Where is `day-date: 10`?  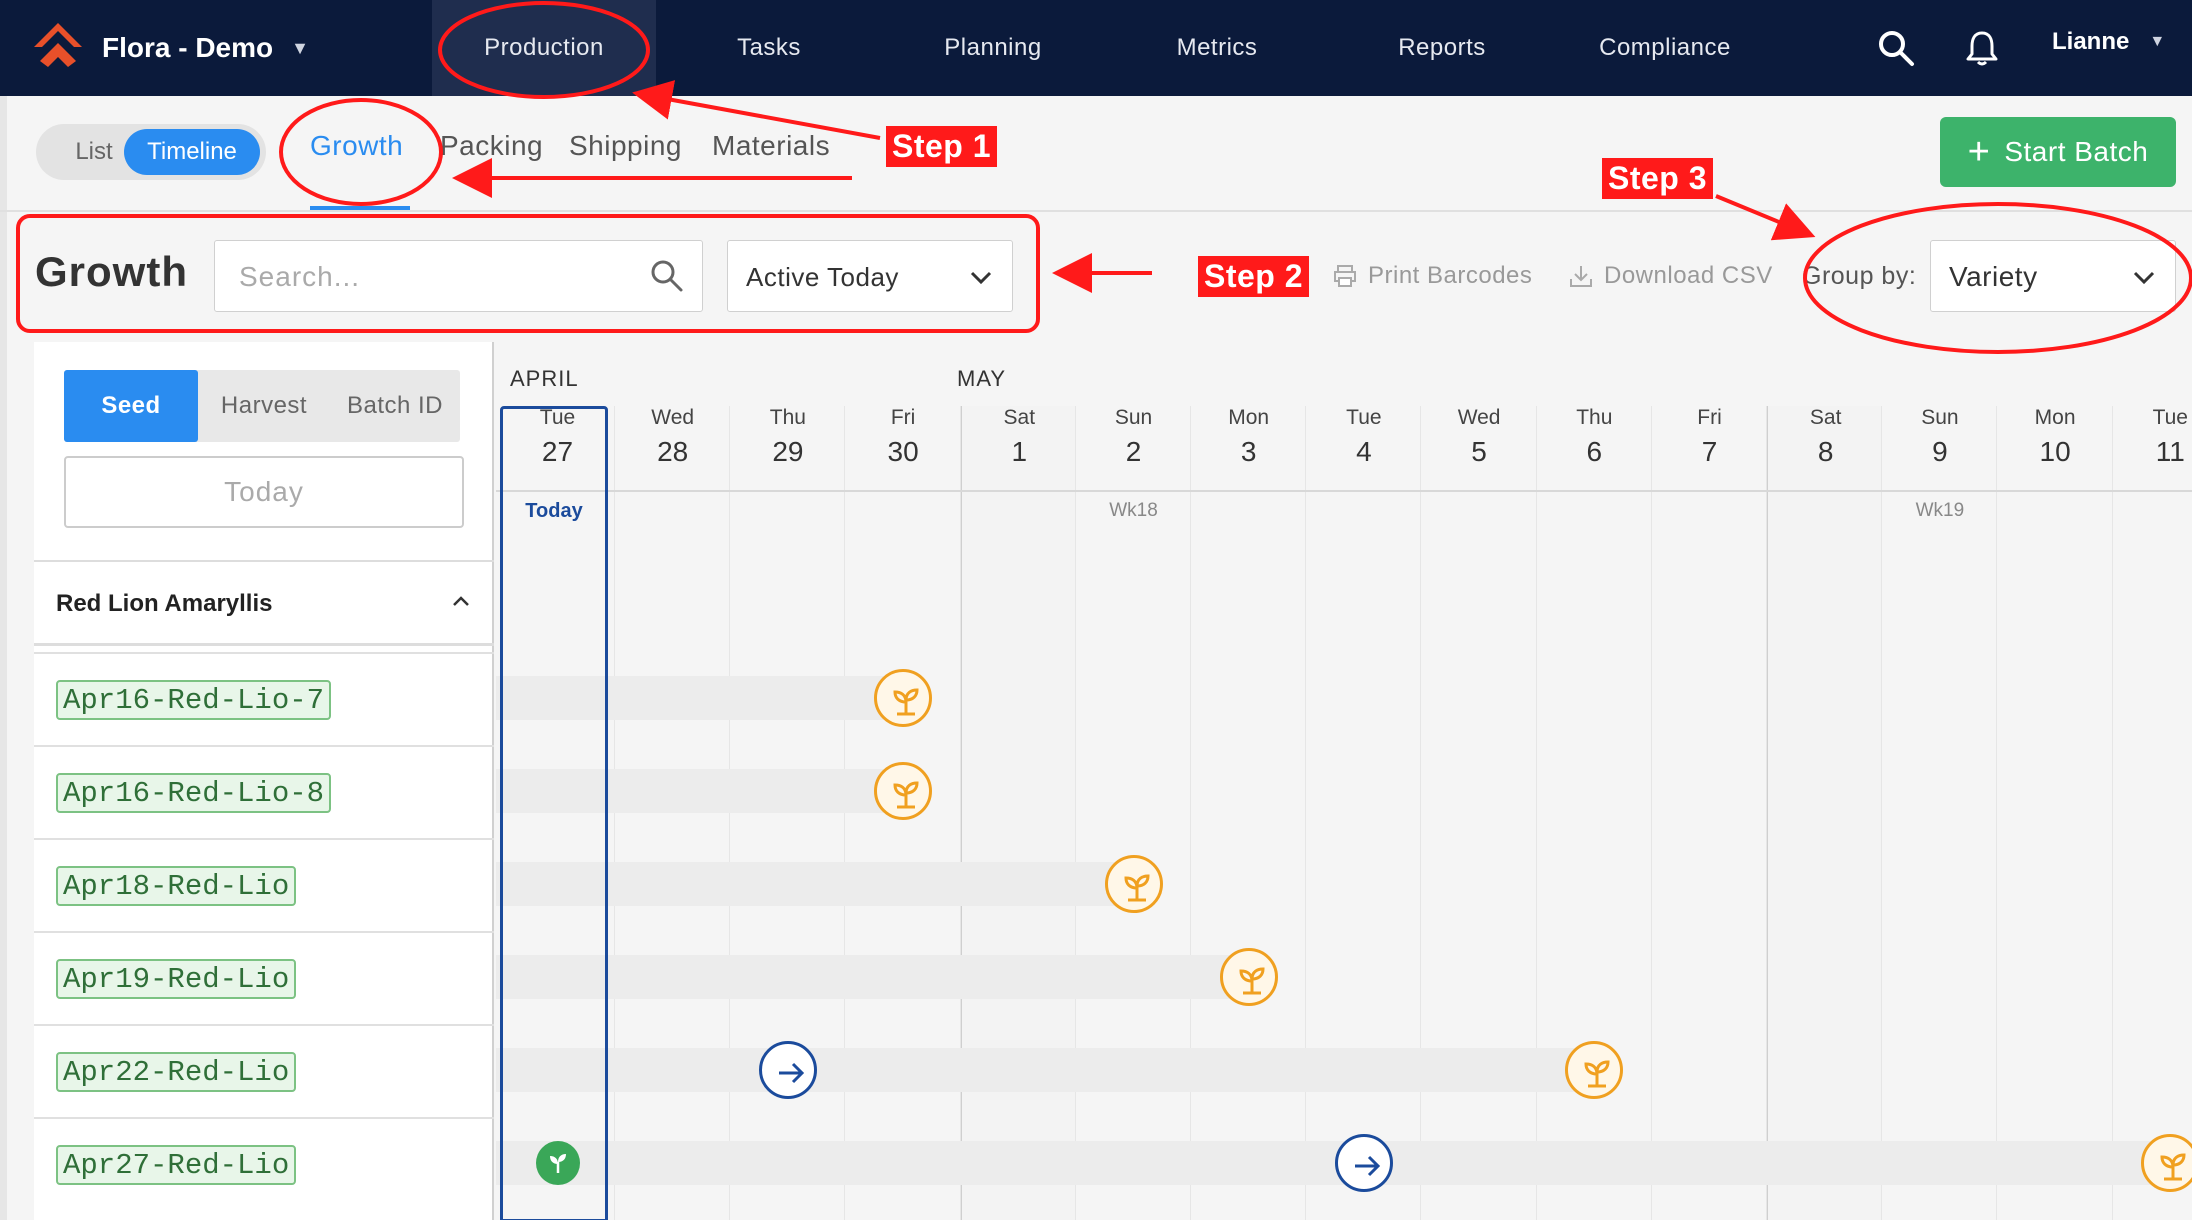
day-date: 10 is located at coordinates (2055, 451).